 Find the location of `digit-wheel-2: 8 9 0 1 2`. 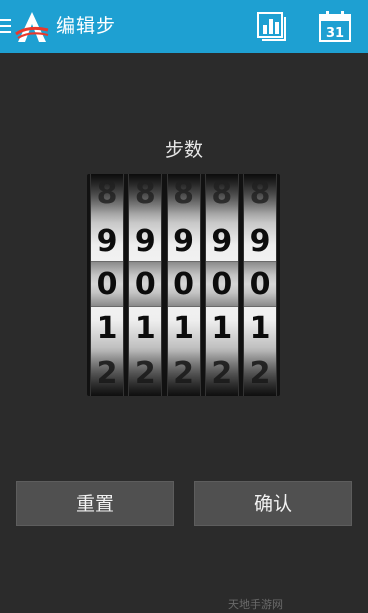

digit-wheel-2: 8 9 0 1 2 is located at coordinates (145, 285).